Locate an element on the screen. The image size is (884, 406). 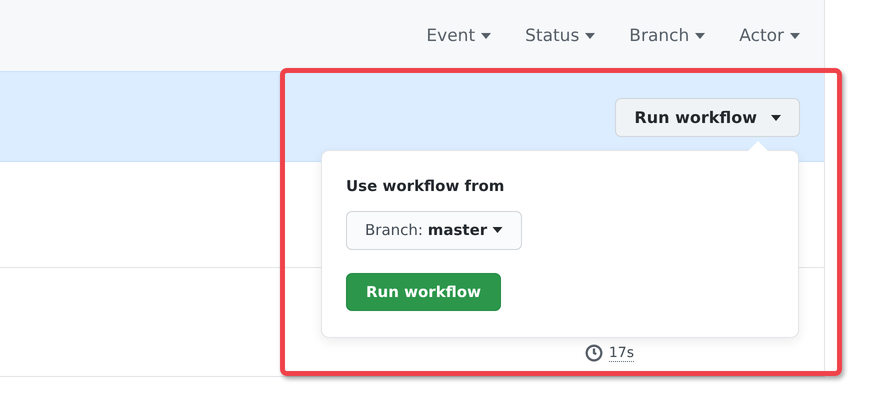
run-workflow-button: Run workflow is located at coordinates (423, 291).